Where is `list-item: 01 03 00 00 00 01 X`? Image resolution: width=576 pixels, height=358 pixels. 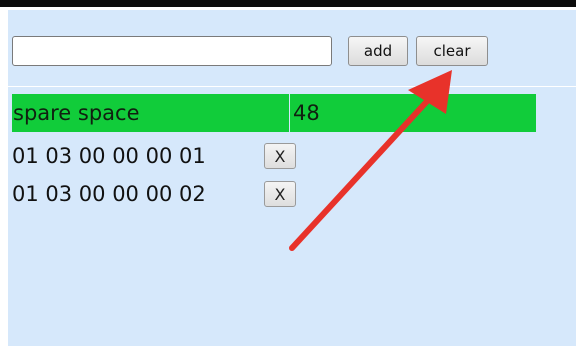 list-item: 01 03 00 00 00 01 X is located at coordinates (162, 156).